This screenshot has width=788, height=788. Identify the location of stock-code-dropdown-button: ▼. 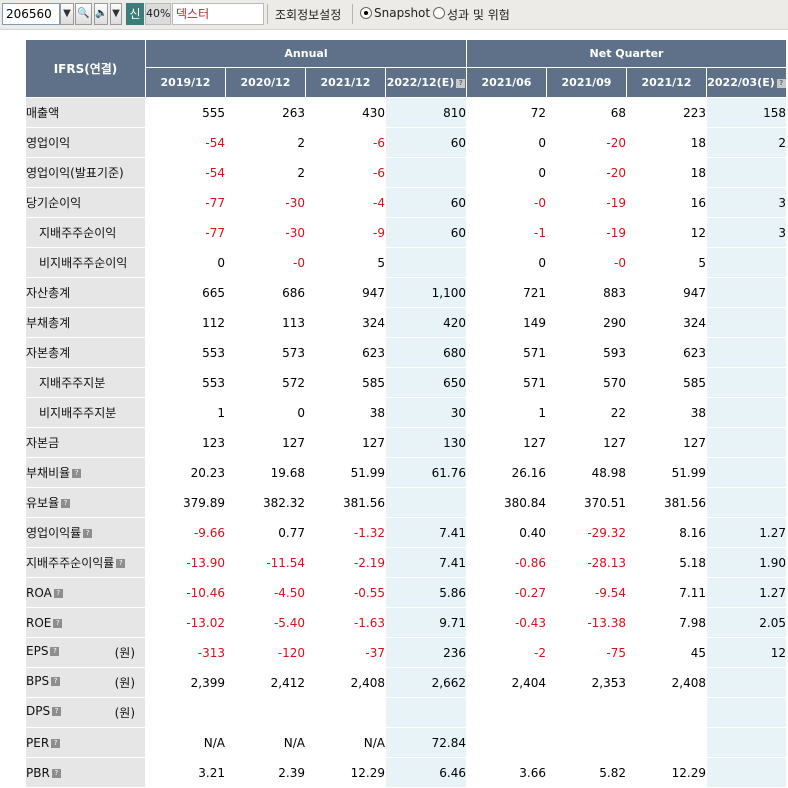
(67, 14).